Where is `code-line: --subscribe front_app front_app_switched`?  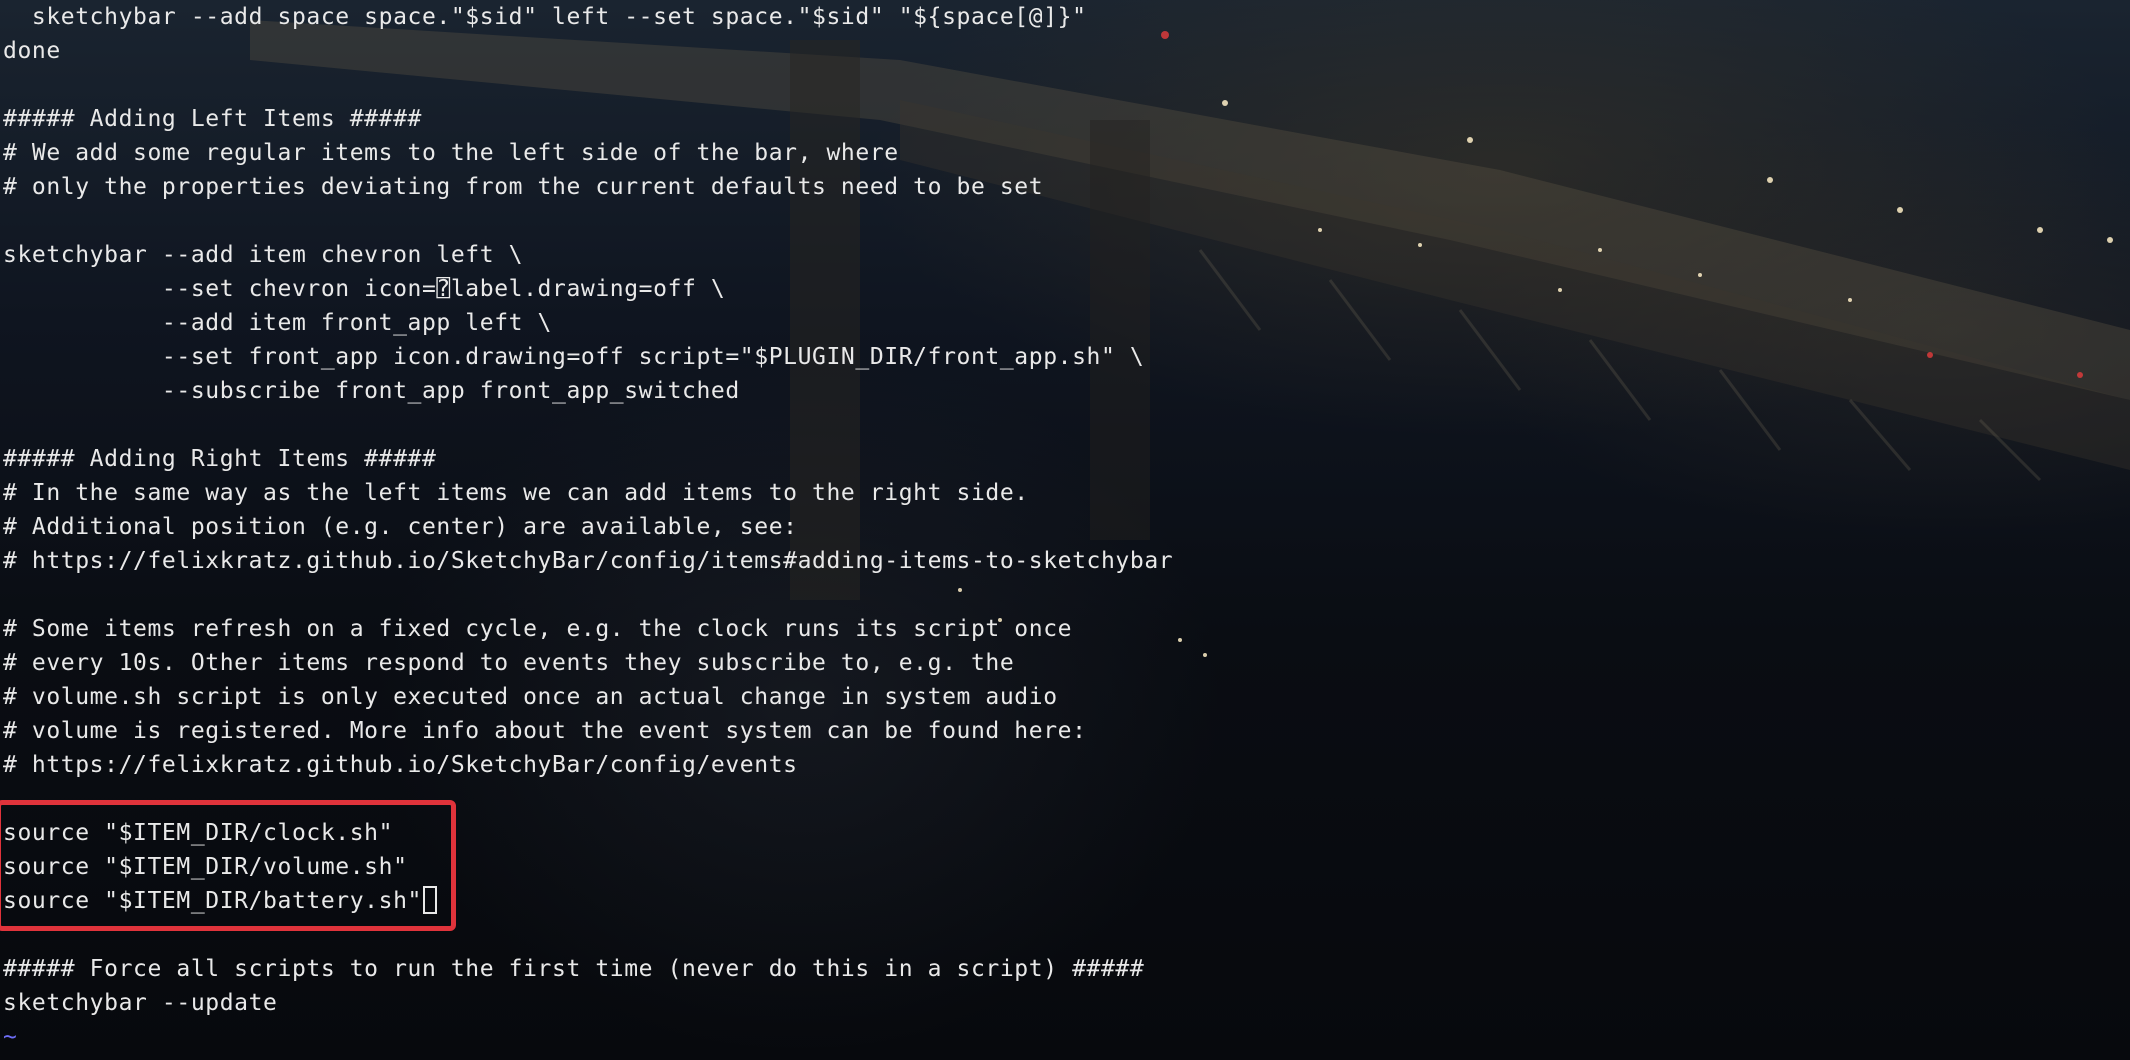 code-line: --subscribe front_app front_app_switched is located at coordinates (588, 391).